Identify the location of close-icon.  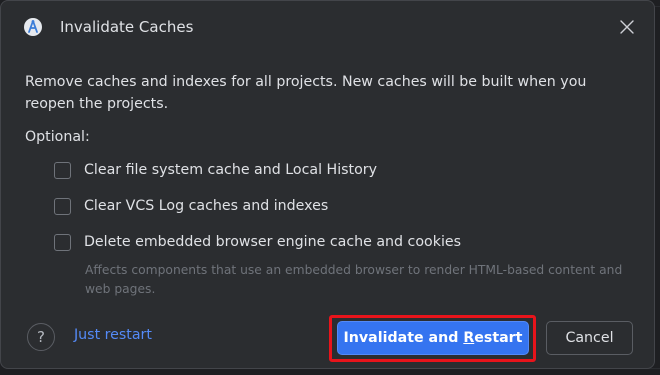
(627, 27).